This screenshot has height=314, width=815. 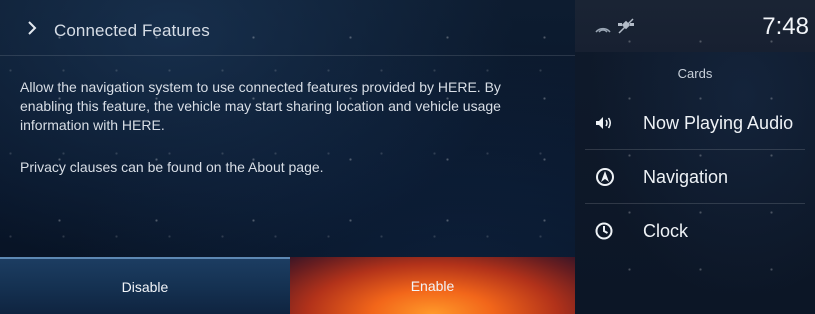 What do you see at coordinates (608, 177) in the screenshot?
I see `navigation-icon` at bounding box center [608, 177].